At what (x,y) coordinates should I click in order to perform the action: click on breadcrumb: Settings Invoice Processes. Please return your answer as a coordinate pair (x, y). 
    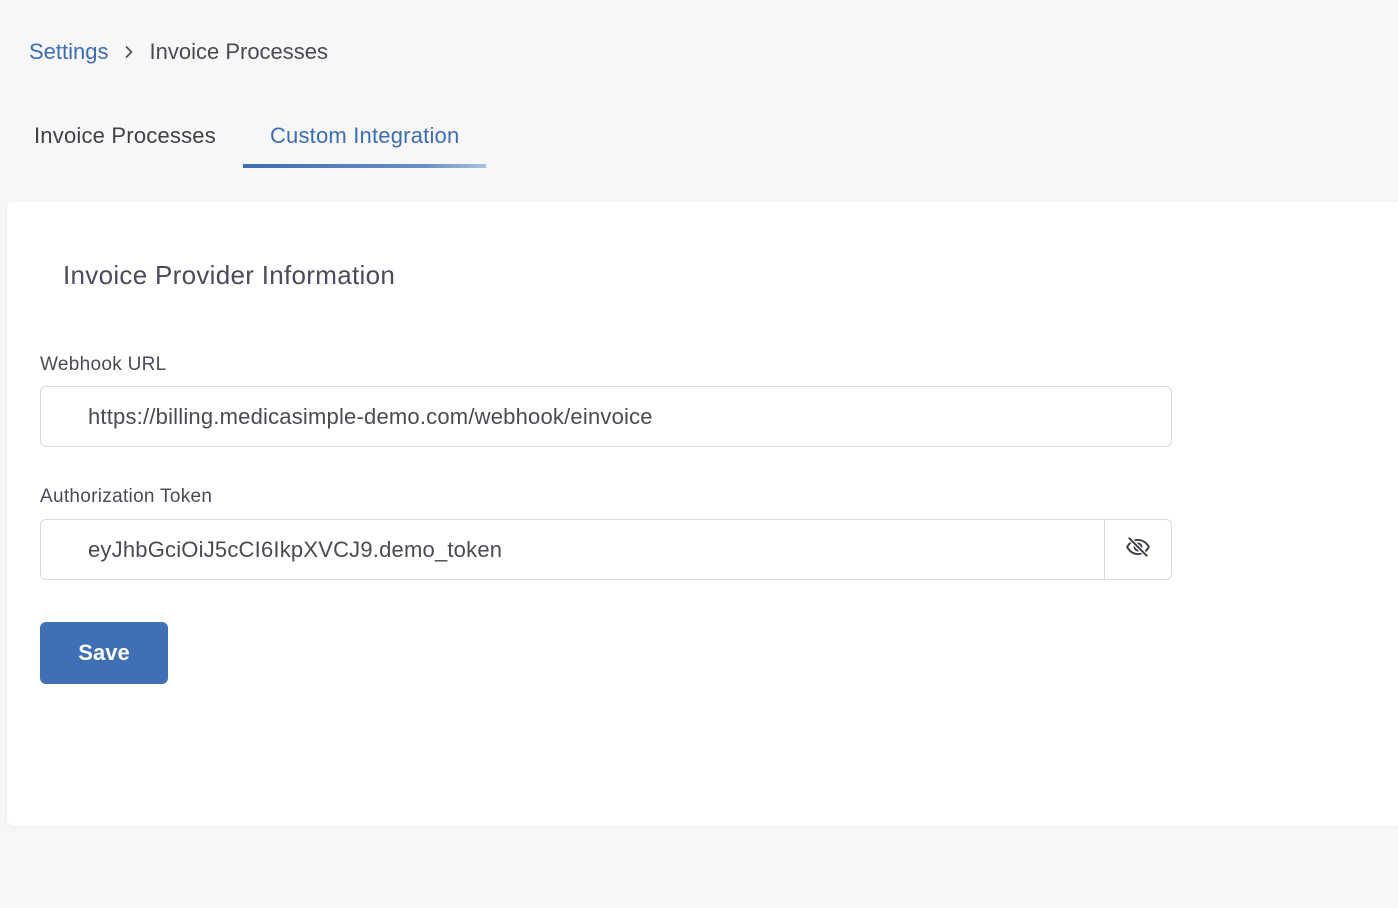
    Looking at the image, I should click on (178, 52).